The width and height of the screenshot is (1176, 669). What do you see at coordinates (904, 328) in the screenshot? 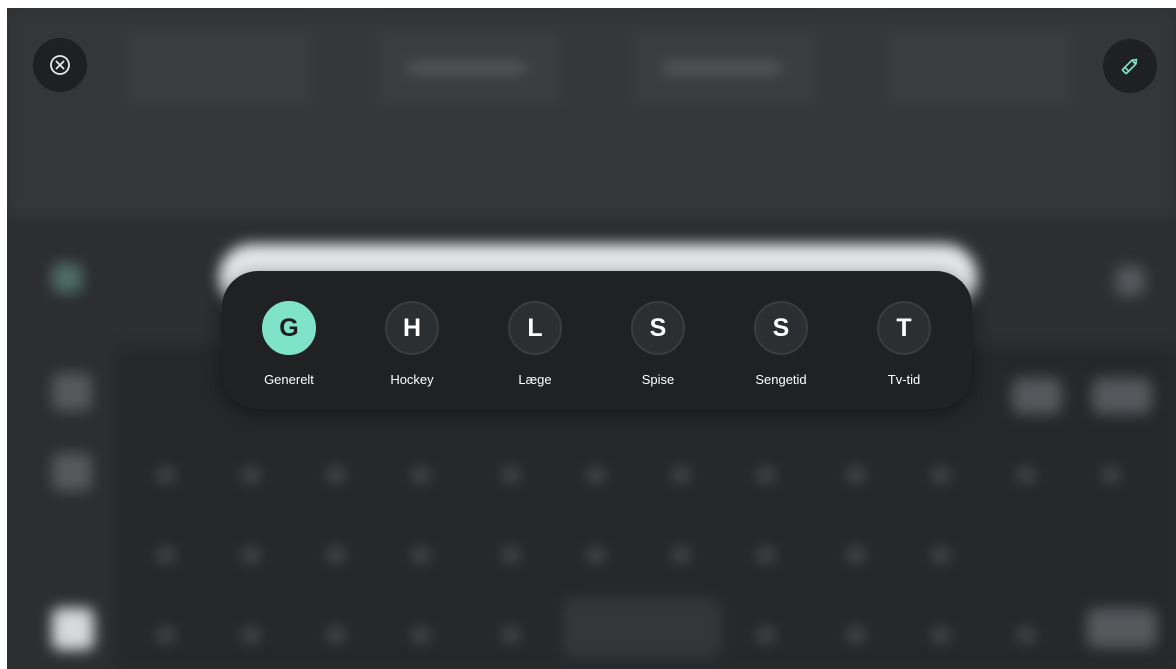
I see `profile-avatar: T` at bounding box center [904, 328].